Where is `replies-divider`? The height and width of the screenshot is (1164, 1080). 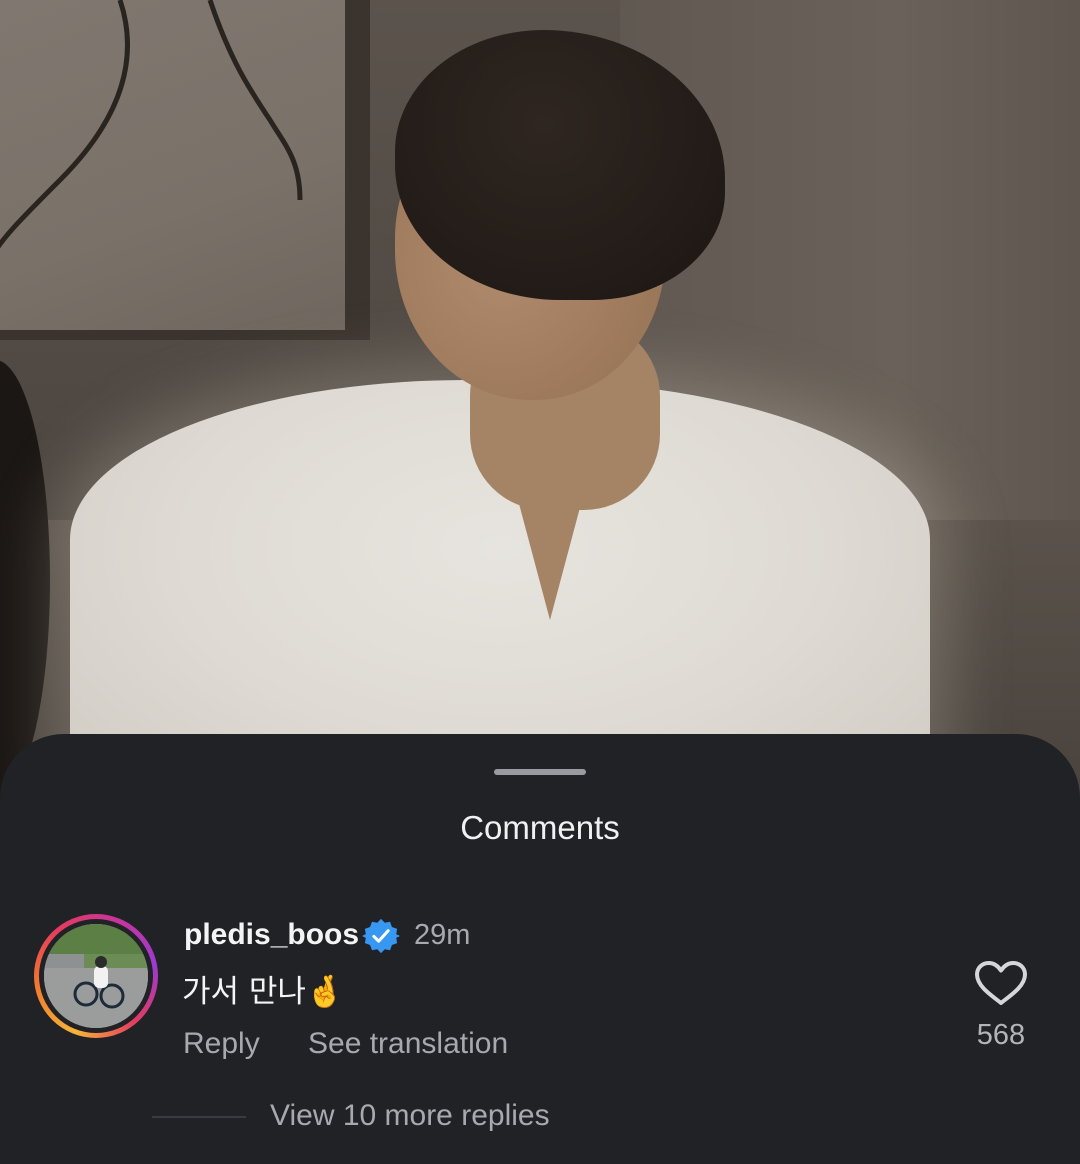
replies-divider is located at coordinates (199, 1117).